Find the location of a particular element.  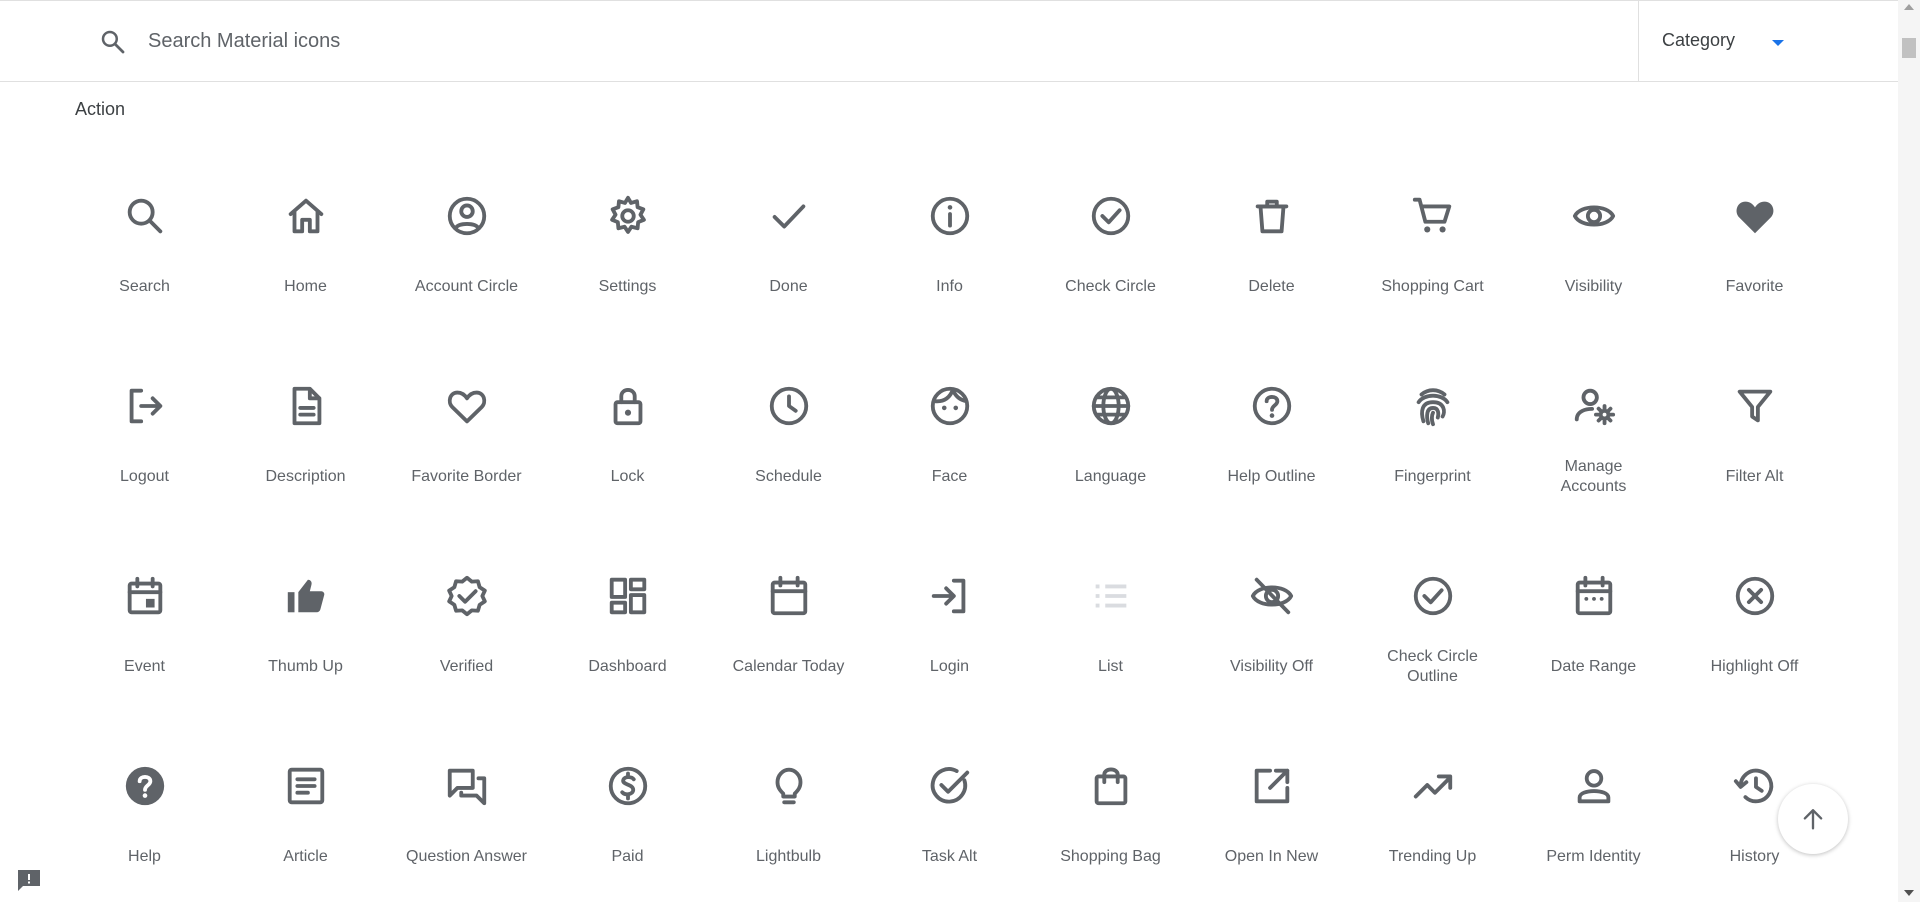

icon-label: Verified is located at coordinates (466, 666).